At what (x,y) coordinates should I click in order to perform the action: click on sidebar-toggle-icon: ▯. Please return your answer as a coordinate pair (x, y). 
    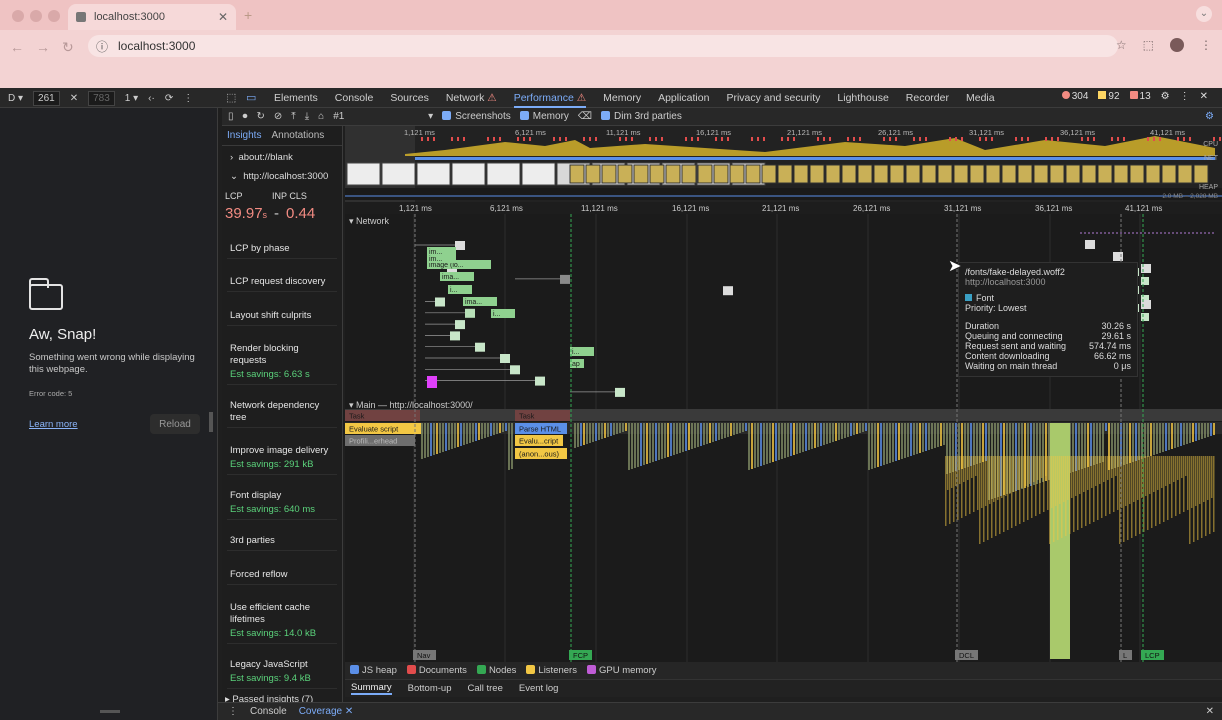
    Looking at the image, I should click on (231, 116).